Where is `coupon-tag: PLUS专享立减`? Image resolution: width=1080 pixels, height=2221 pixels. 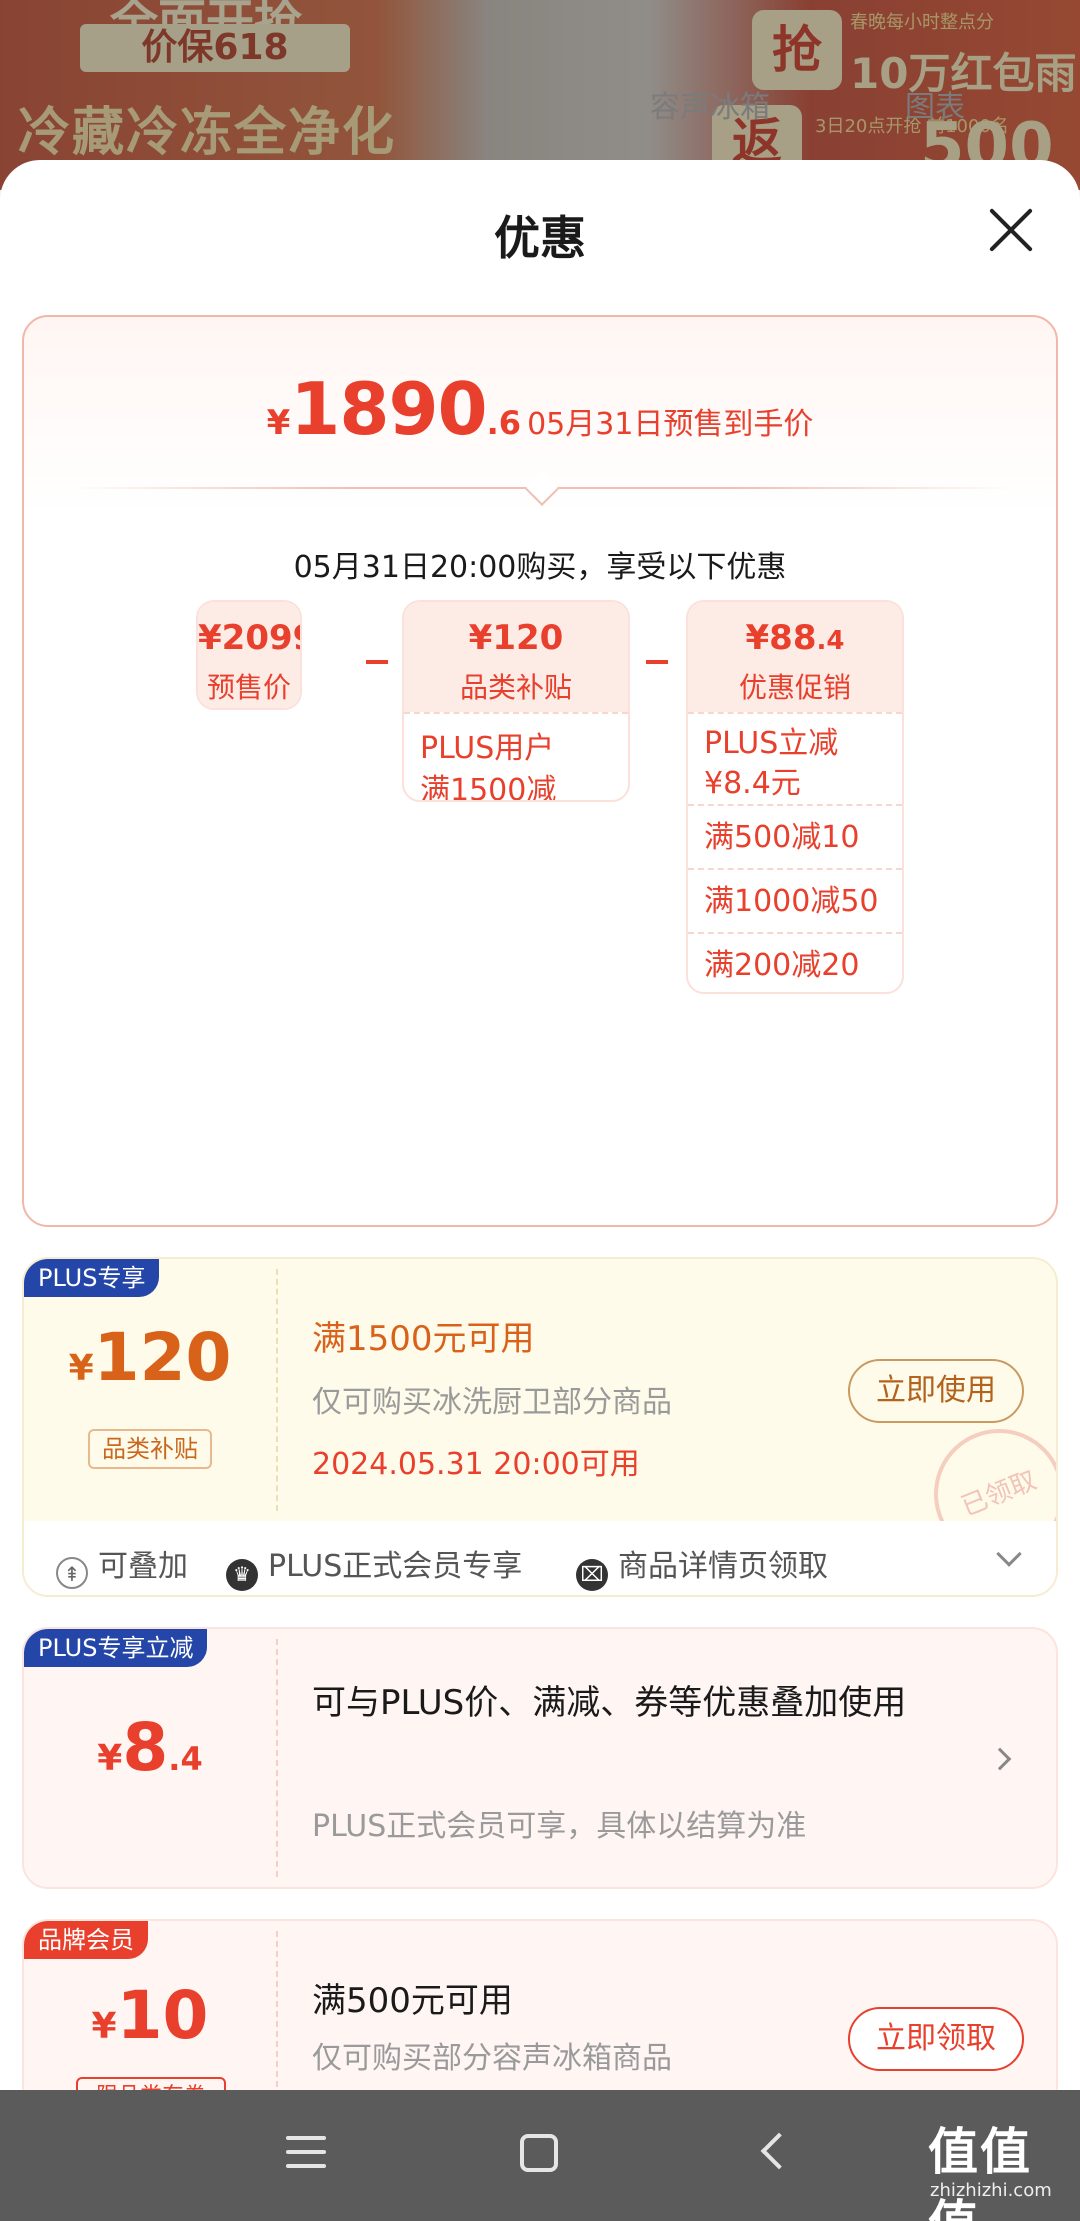
coupon-tag: PLUS专享立减 is located at coordinates (116, 1648).